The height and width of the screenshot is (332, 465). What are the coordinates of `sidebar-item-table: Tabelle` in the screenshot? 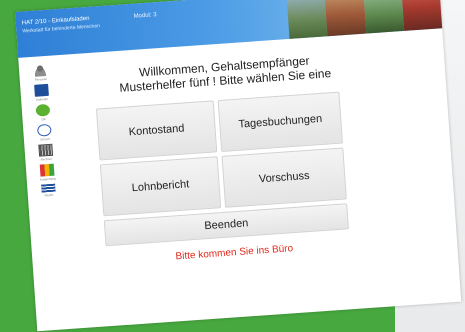 It's located at (48, 190).